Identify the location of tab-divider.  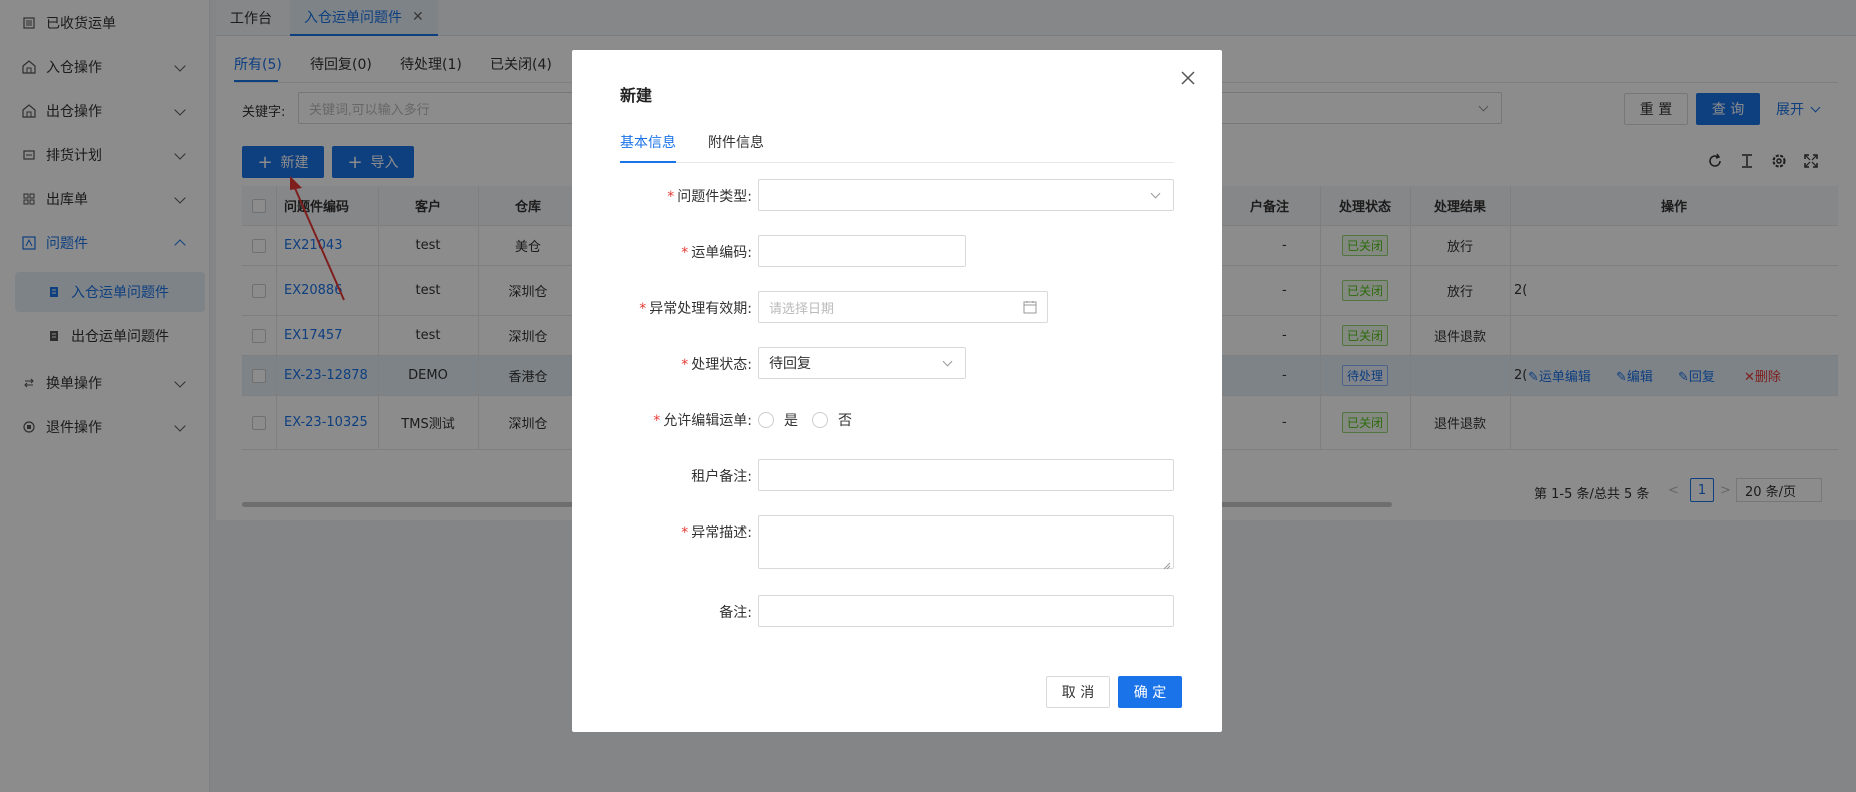
(897, 162).